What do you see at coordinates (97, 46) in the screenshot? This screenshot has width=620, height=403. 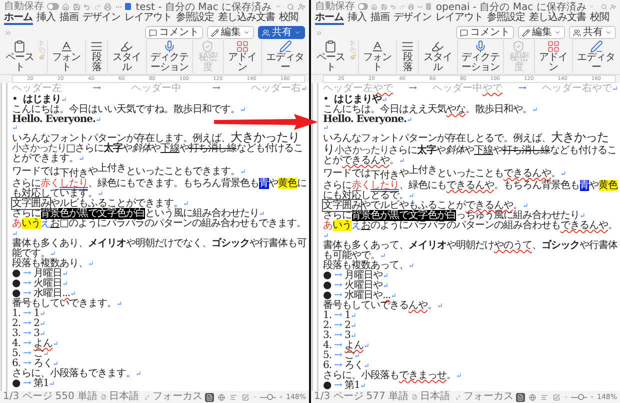 I see `paragraph-icon` at bounding box center [97, 46].